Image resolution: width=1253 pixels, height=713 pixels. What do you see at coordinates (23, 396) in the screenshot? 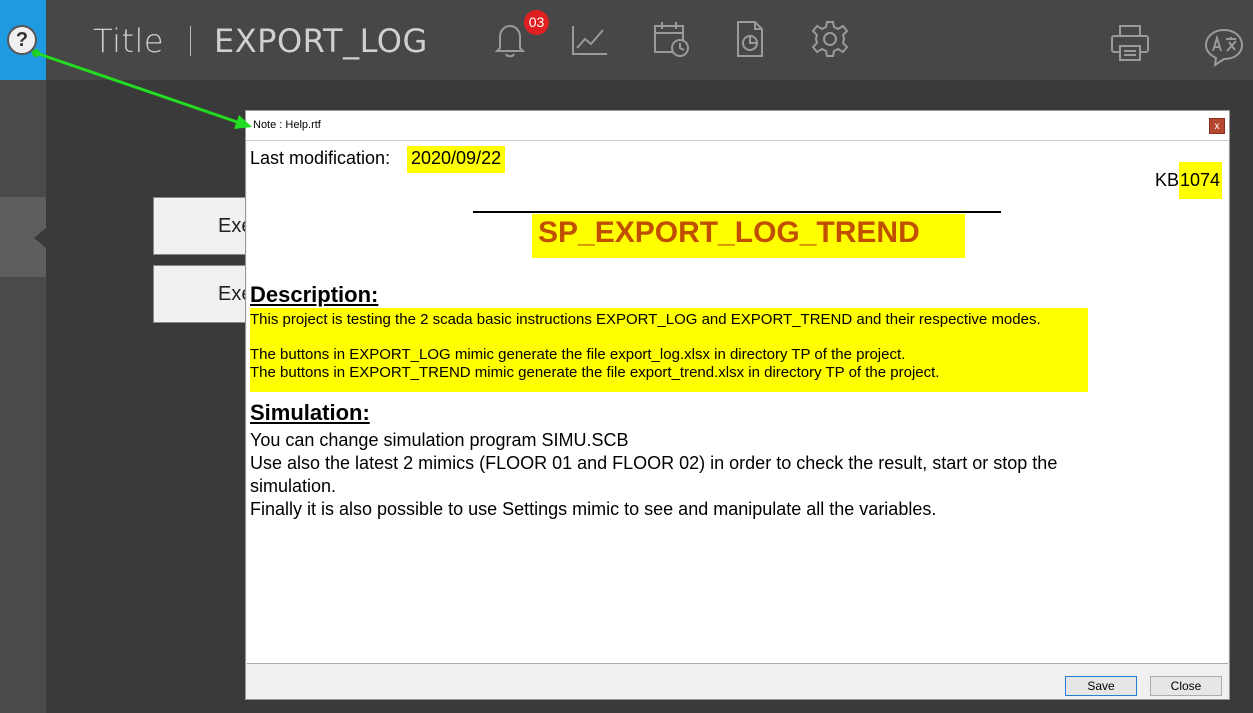
I see `left-sidebar` at bounding box center [23, 396].